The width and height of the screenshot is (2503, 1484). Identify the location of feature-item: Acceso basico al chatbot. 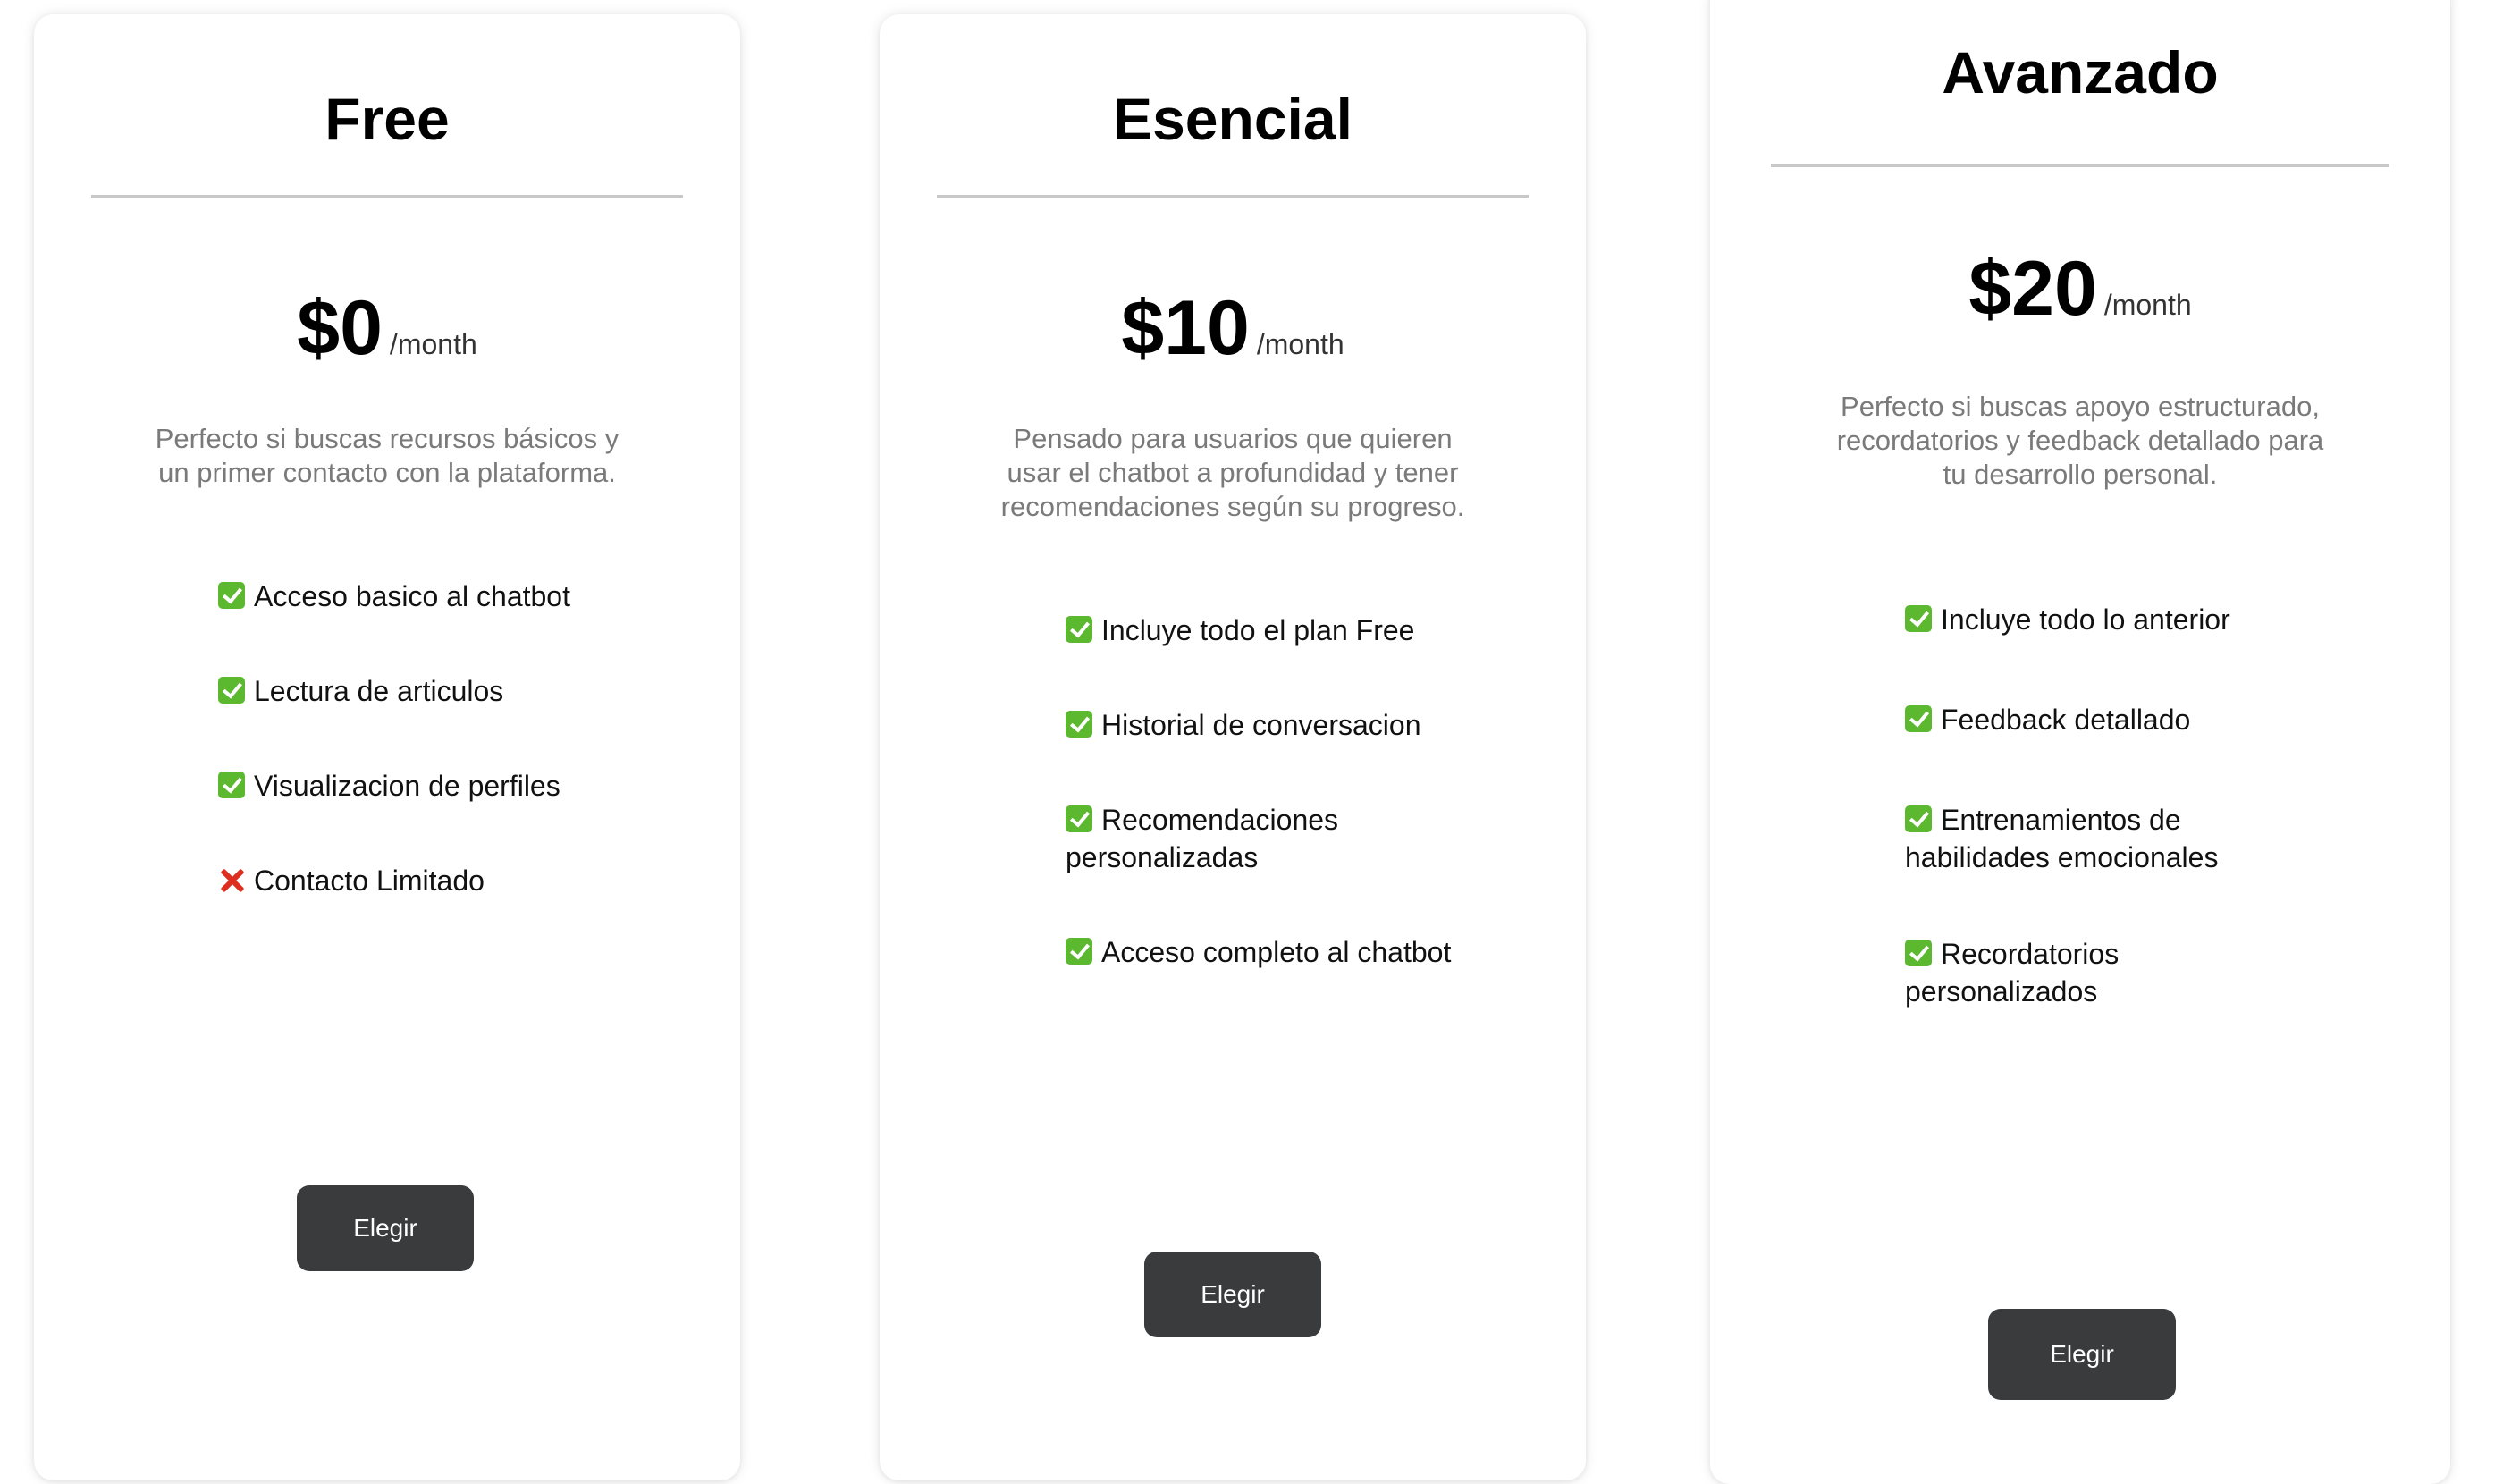
(450, 596).